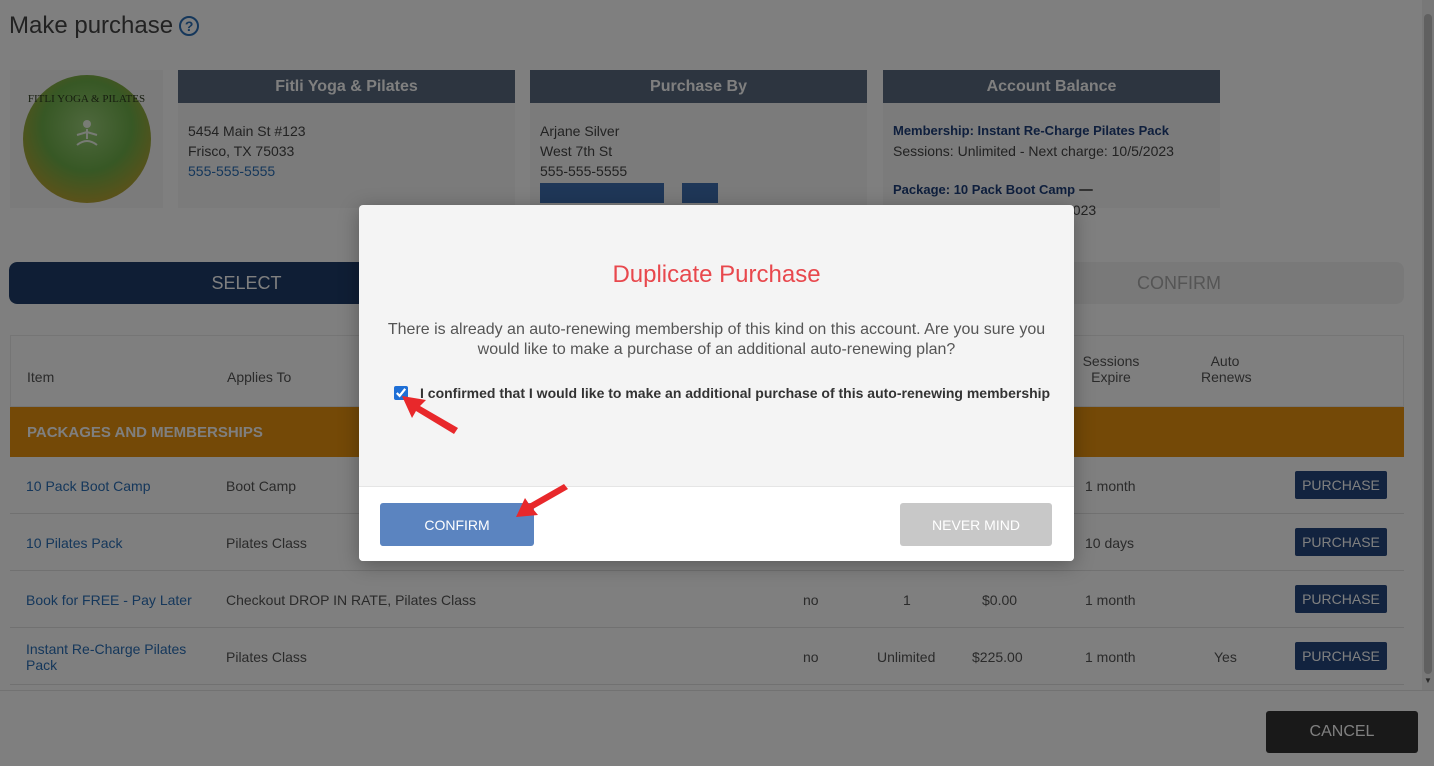 This screenshot has width=1434, height=766. Describe the element at coordinates (716, 274) in the screenshot. I see `modal-title: Duplicate Purchase` at that location.